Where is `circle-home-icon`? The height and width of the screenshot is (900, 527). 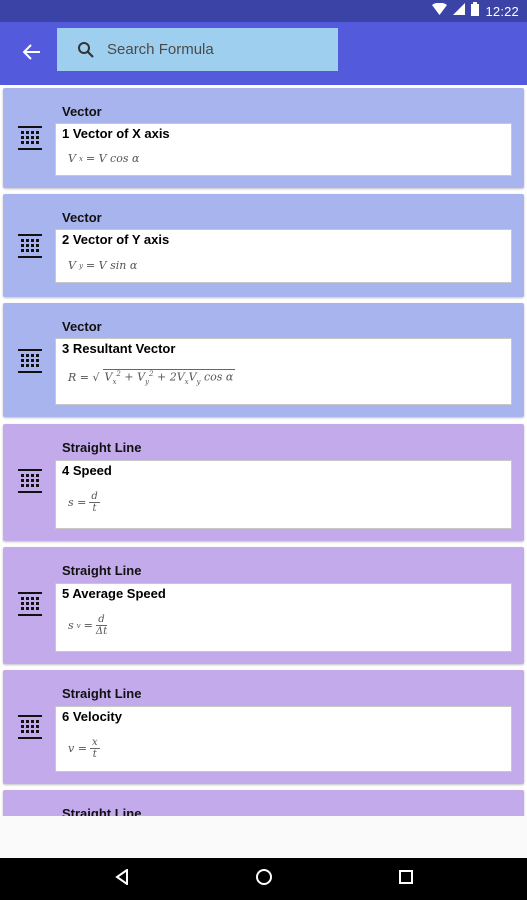 circle-home-icon is located at coordinates (264, 879).